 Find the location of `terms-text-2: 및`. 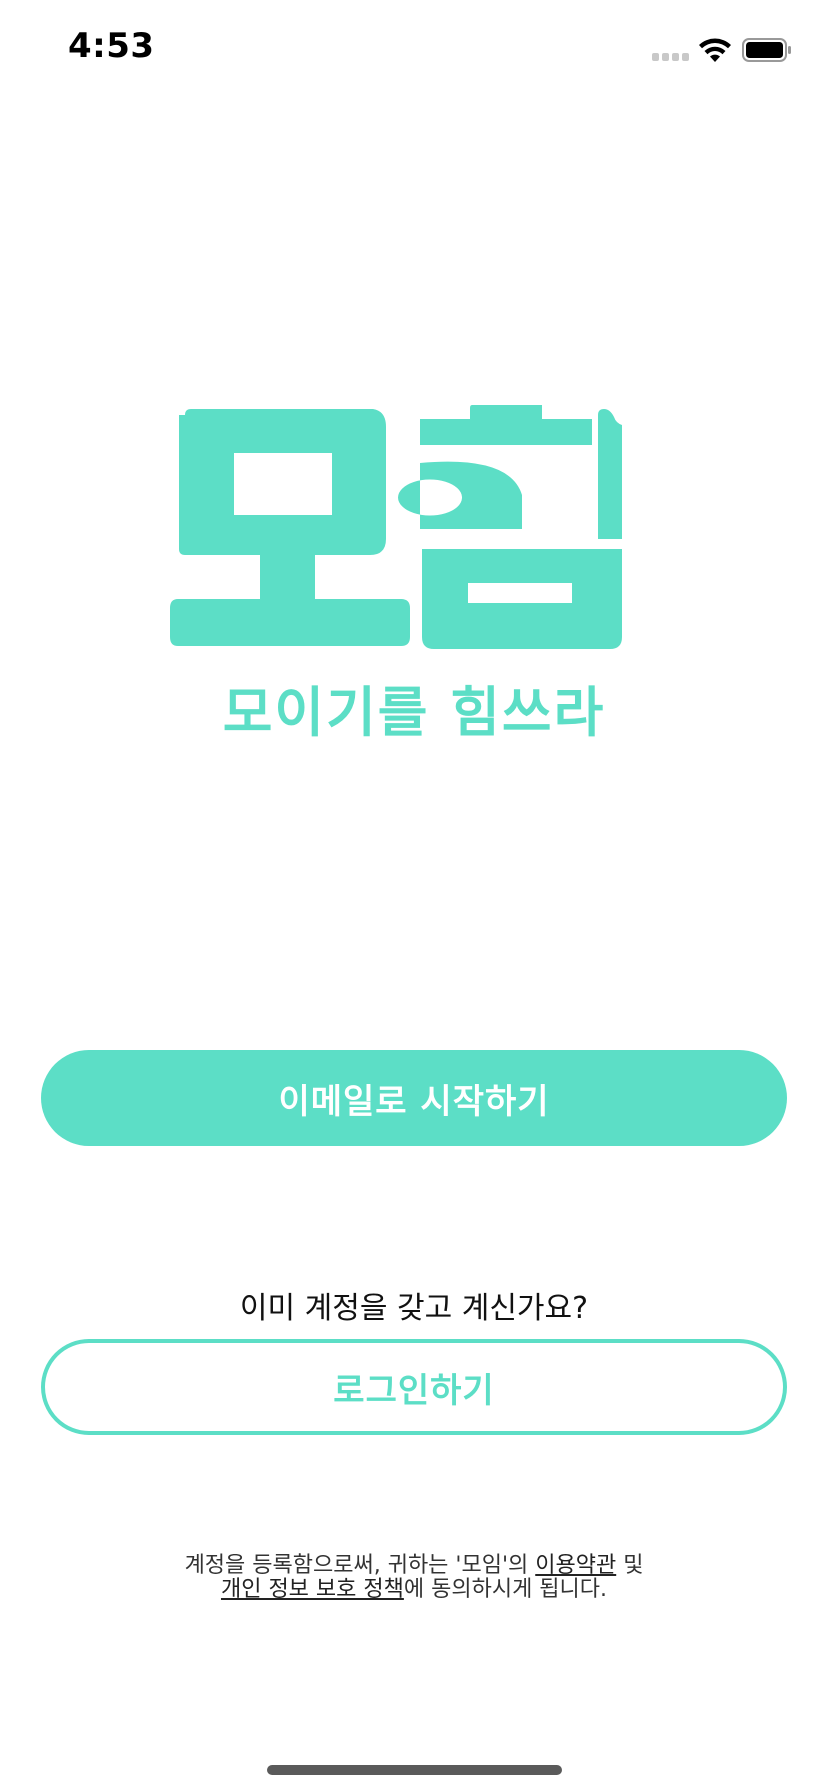

terms-text-2: 및 is located at coordinates (630, 1565).